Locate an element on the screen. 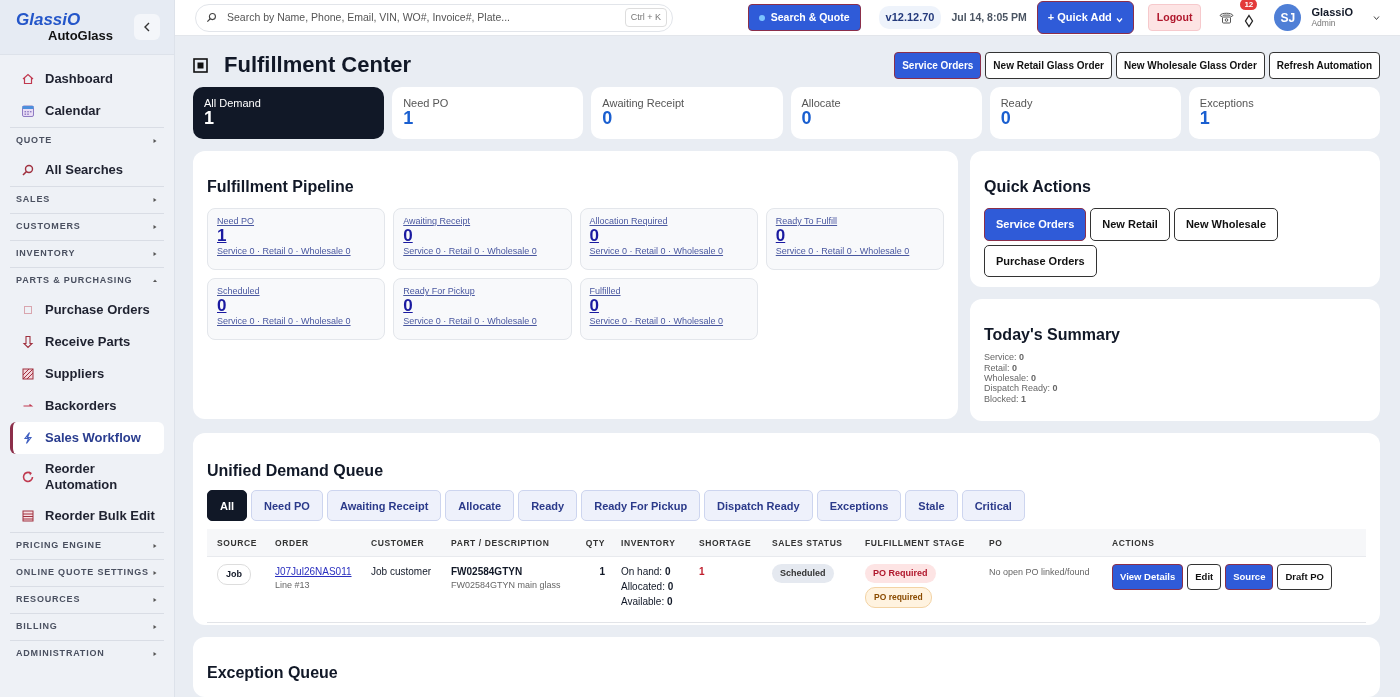 The image size is (1400, 697). column-header: PART / DESCRIPTION is located at coordinates (507, 543).